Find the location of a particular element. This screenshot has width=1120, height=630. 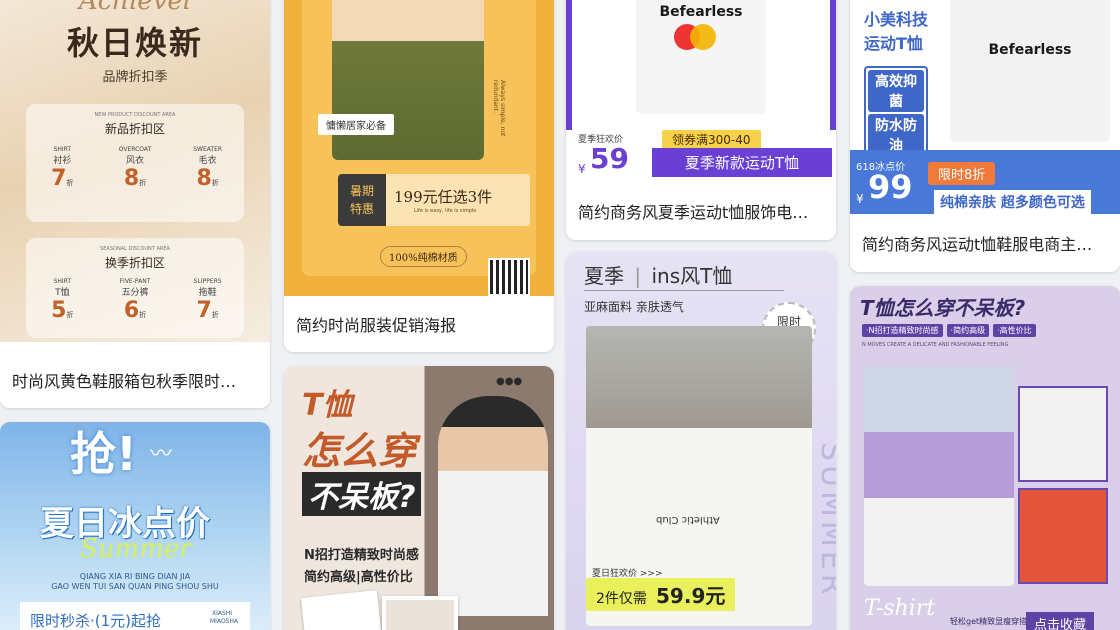

panel-title: 换季折扣区 is located at coordinates (134, 263).